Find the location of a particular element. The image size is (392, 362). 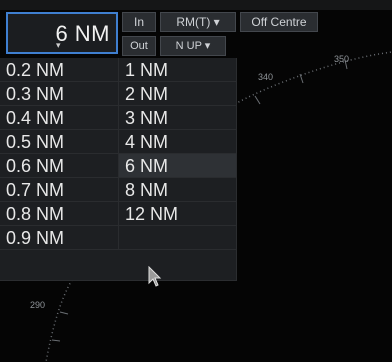

range-selector: 6 NM ▾ is located at coordinates (62, 33).